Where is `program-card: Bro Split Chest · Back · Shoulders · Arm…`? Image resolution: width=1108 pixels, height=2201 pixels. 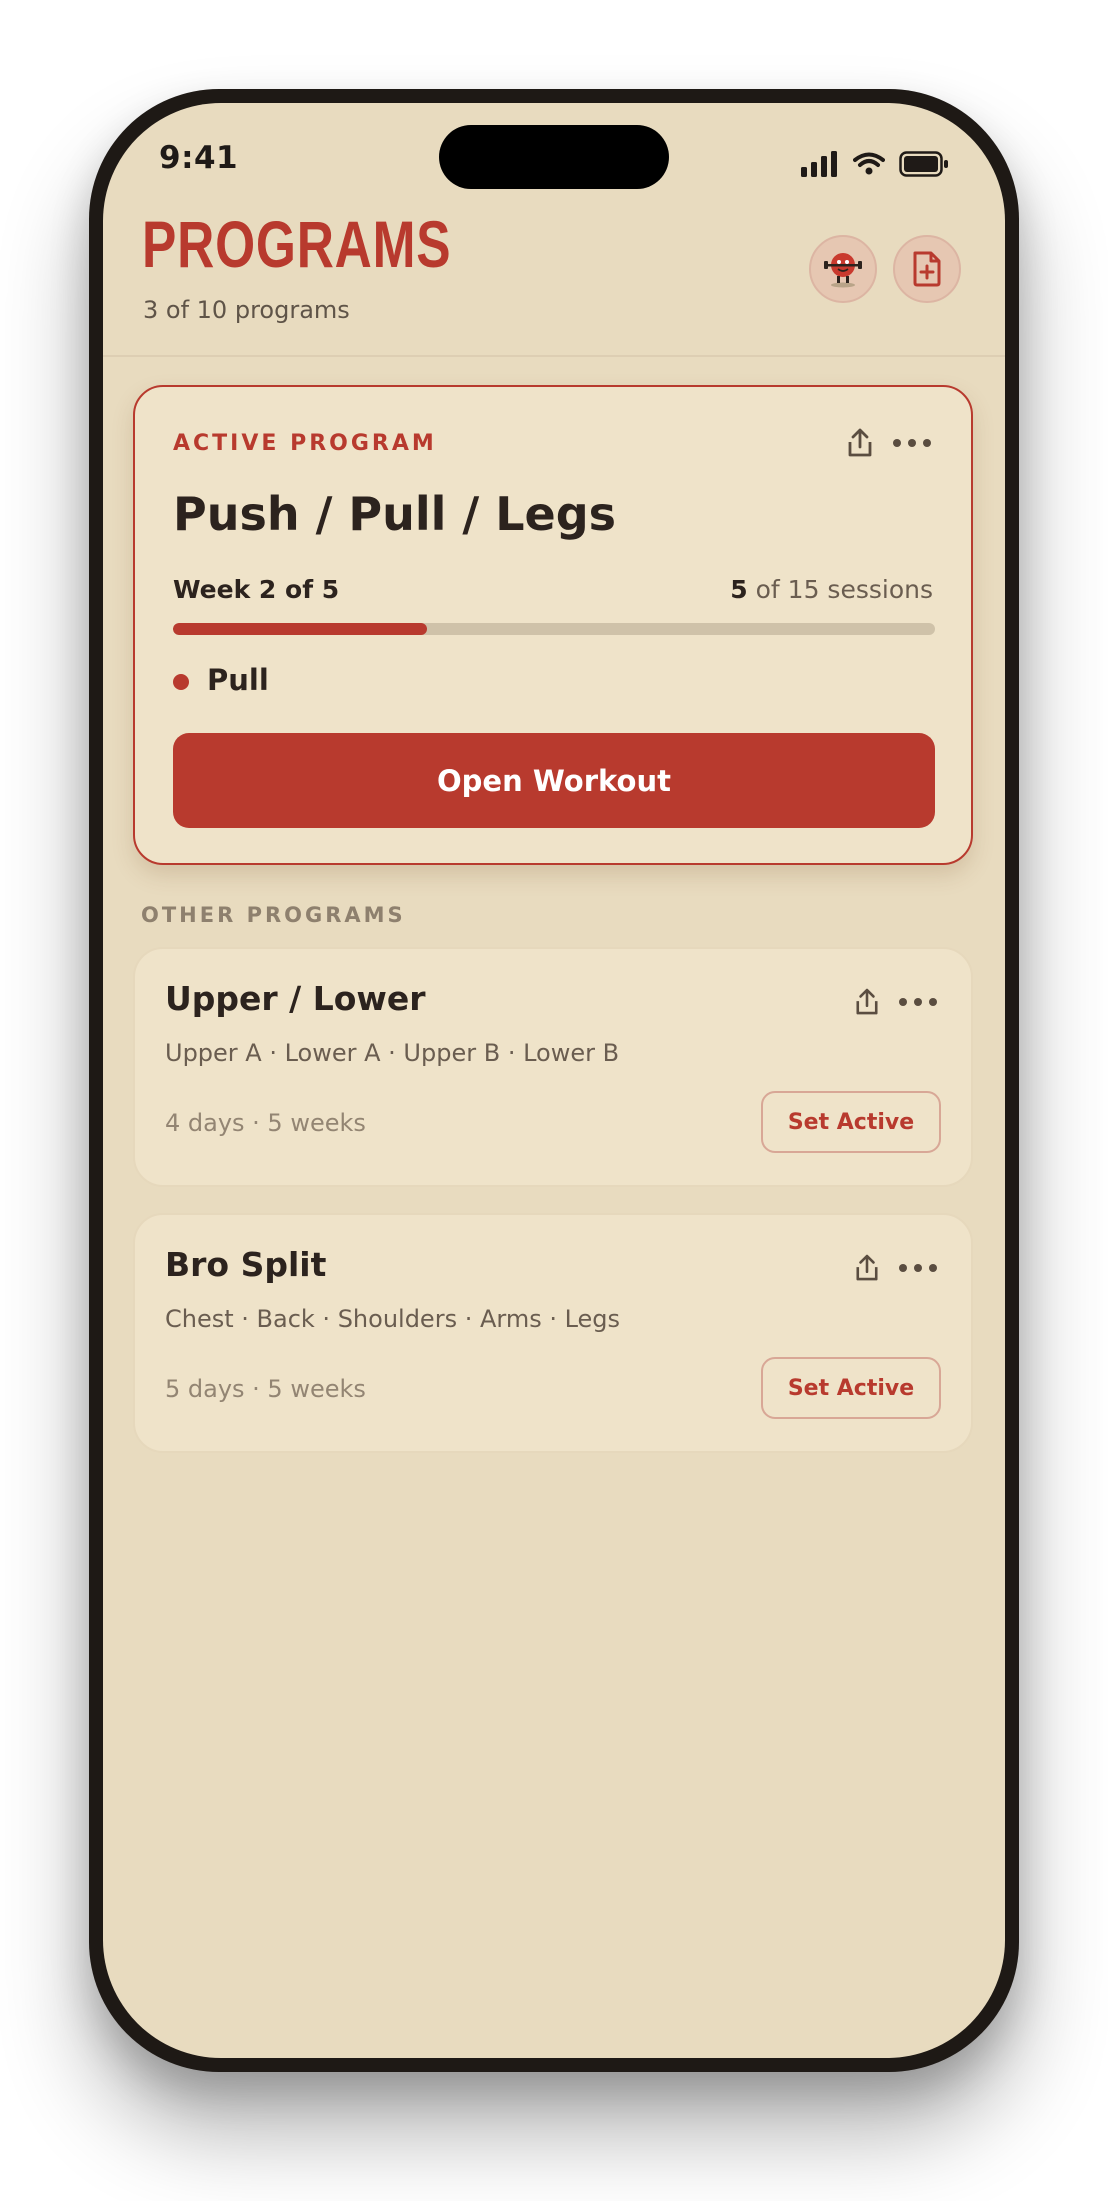
program-card: Bro Split Chest · Back · Shoulders · Arm… is located at coordinates (553, 1333).